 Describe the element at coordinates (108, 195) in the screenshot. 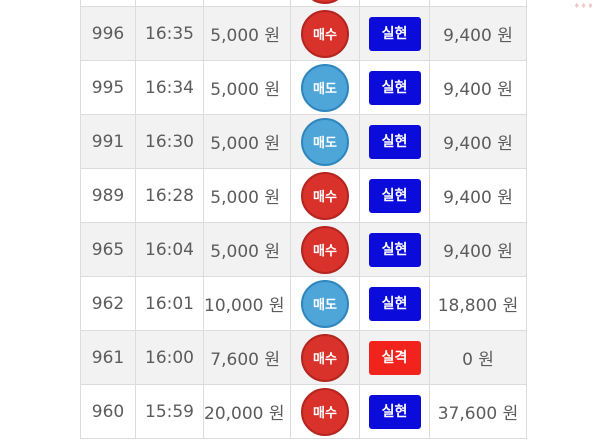

I see `trade-number-cell: 989` at that location.